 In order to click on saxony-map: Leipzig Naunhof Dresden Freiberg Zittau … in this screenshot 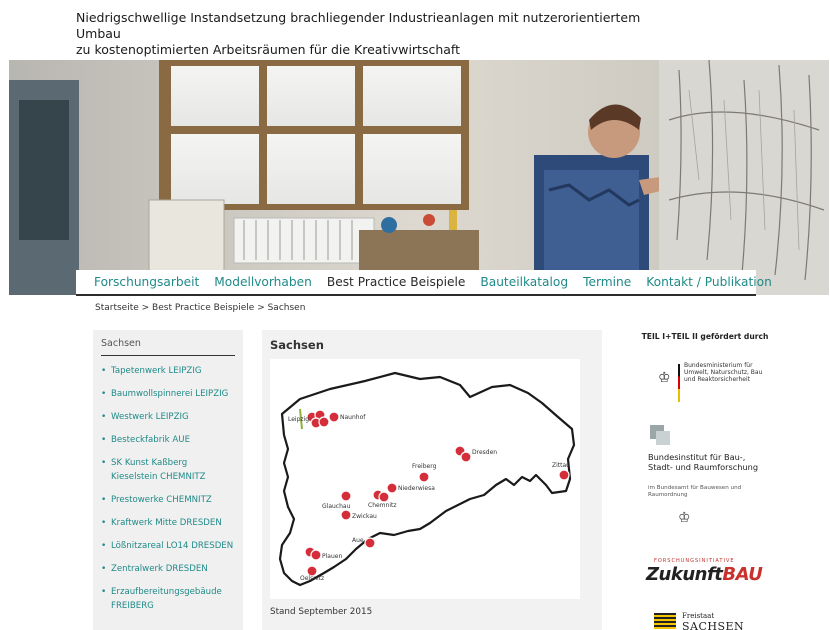, I will do `click(425, 479)`.